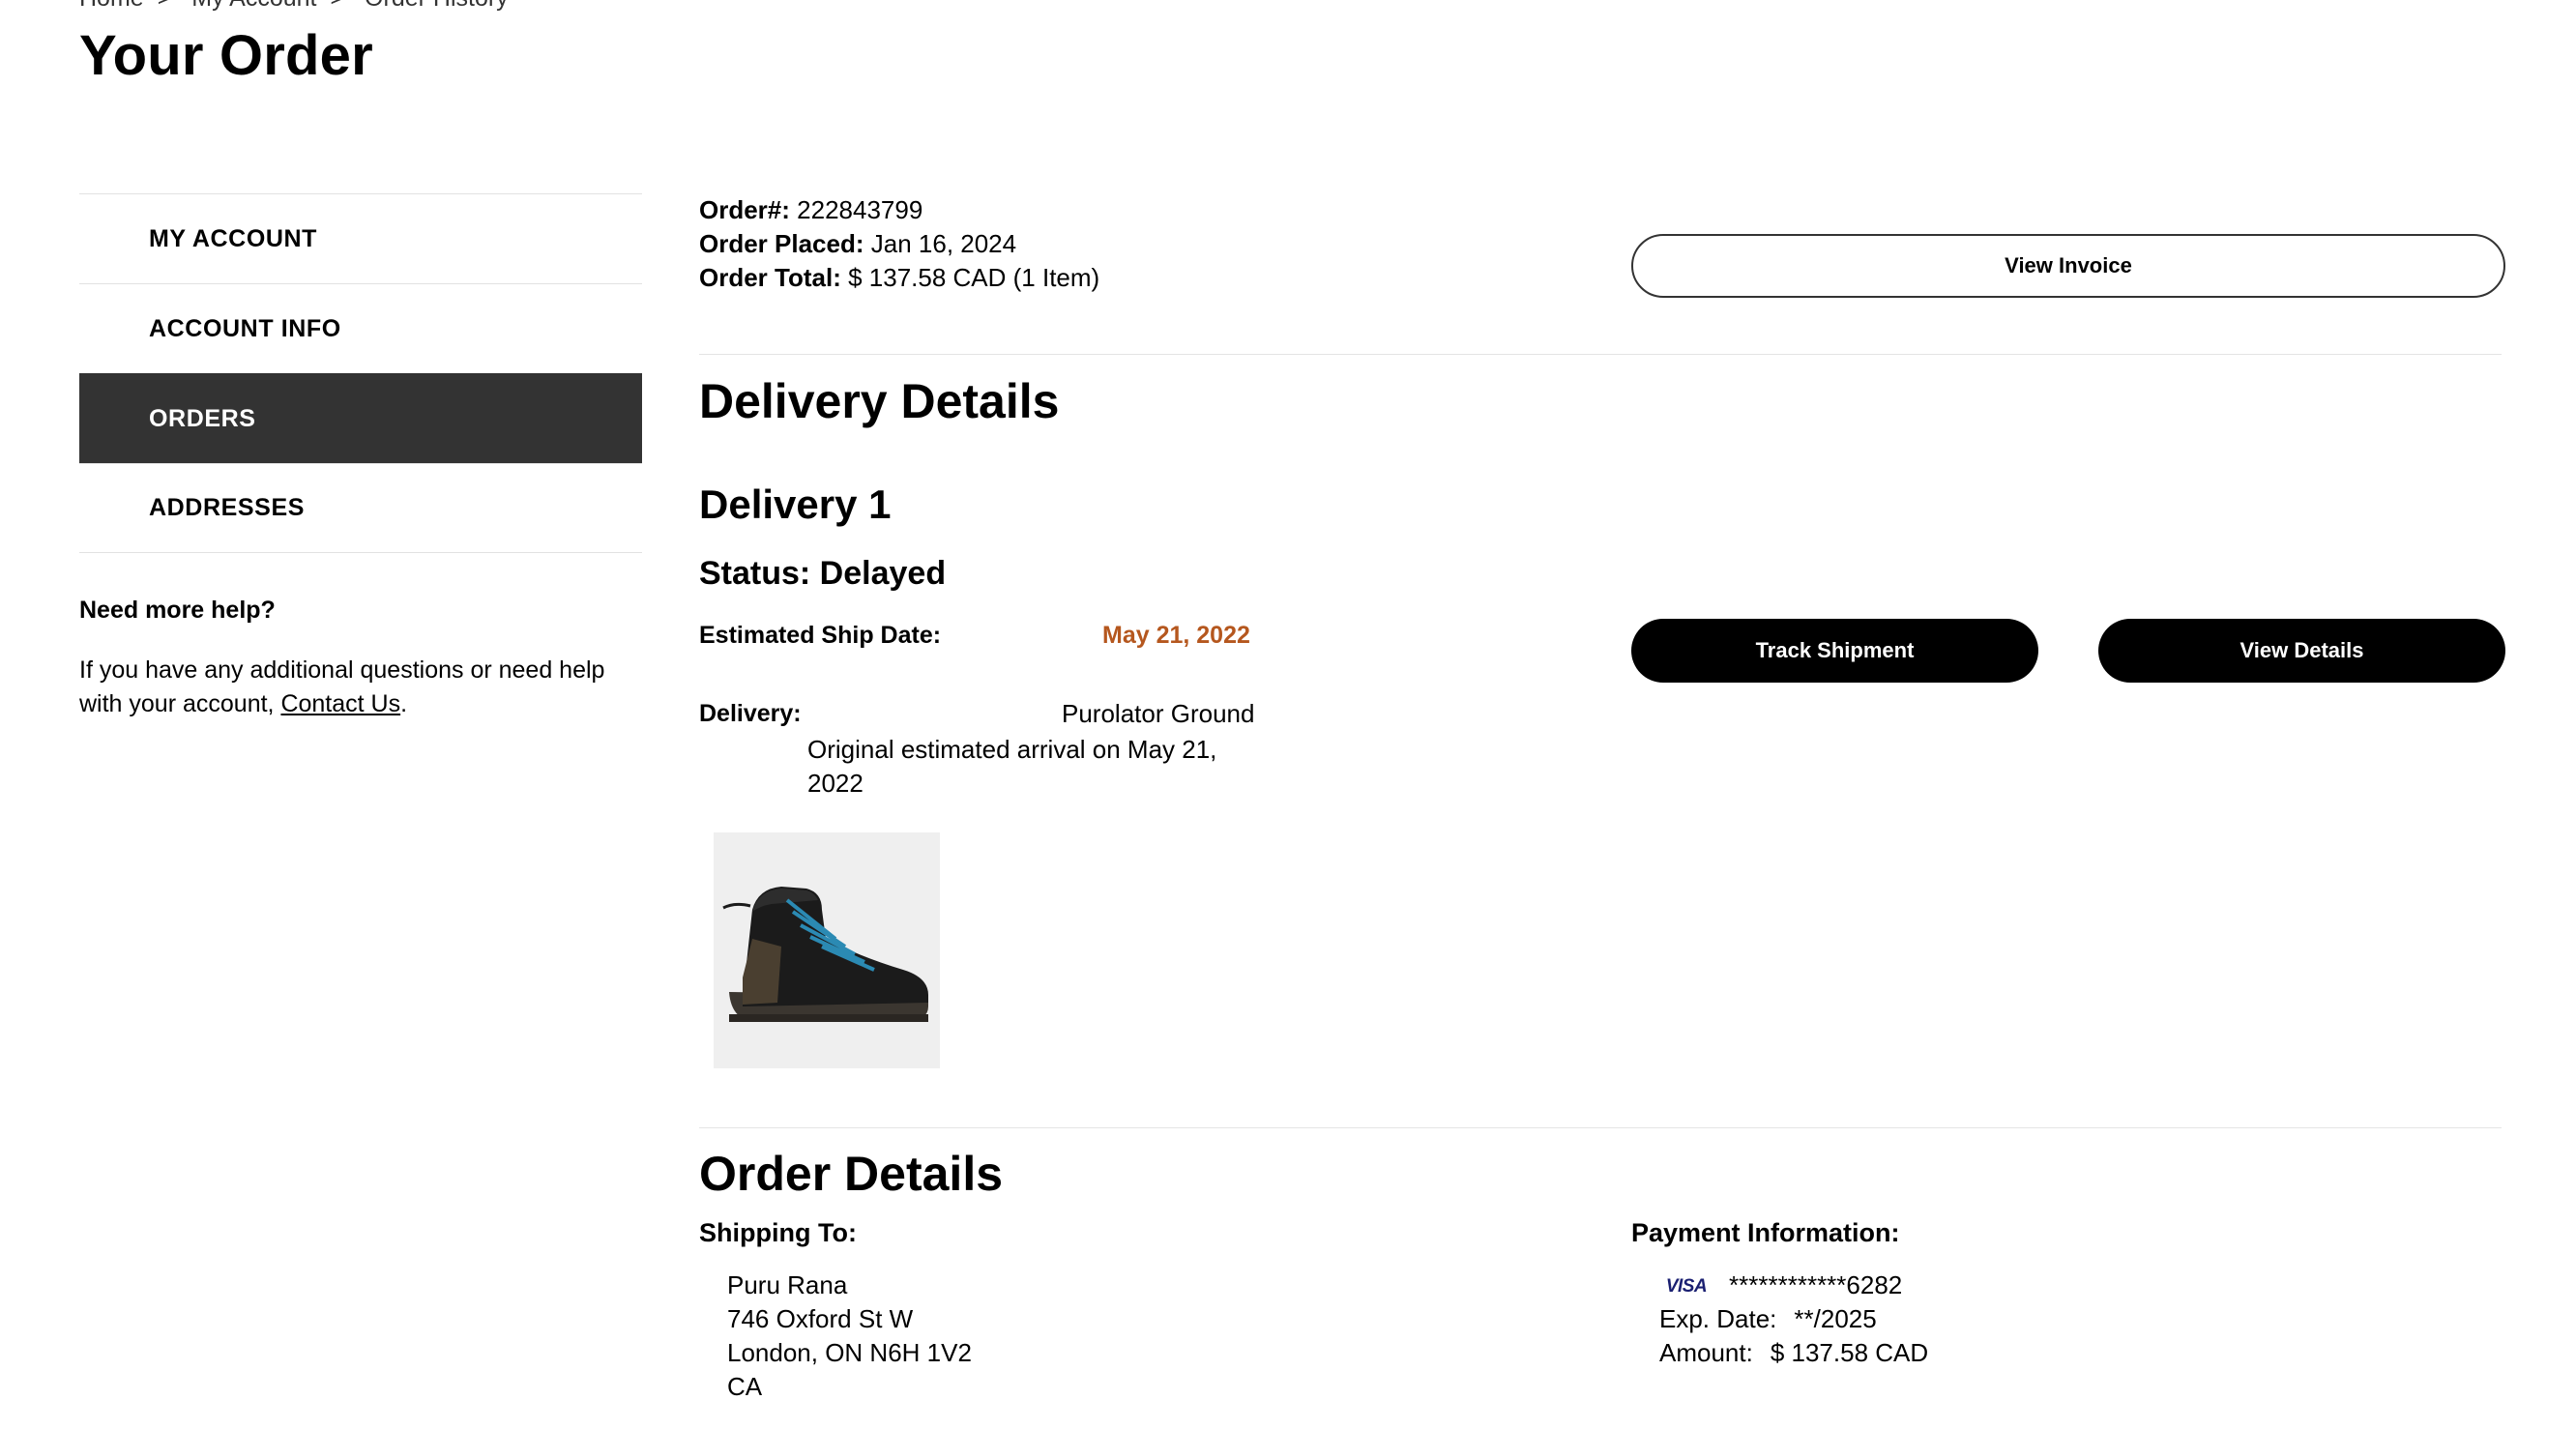 Image resolution: width=2576 pixels, height=1429 pixels. Describe the element at coordinates (233, 238) in the screenshot. I see `sidebar-item-label: MY ACCOUNT` at that location.